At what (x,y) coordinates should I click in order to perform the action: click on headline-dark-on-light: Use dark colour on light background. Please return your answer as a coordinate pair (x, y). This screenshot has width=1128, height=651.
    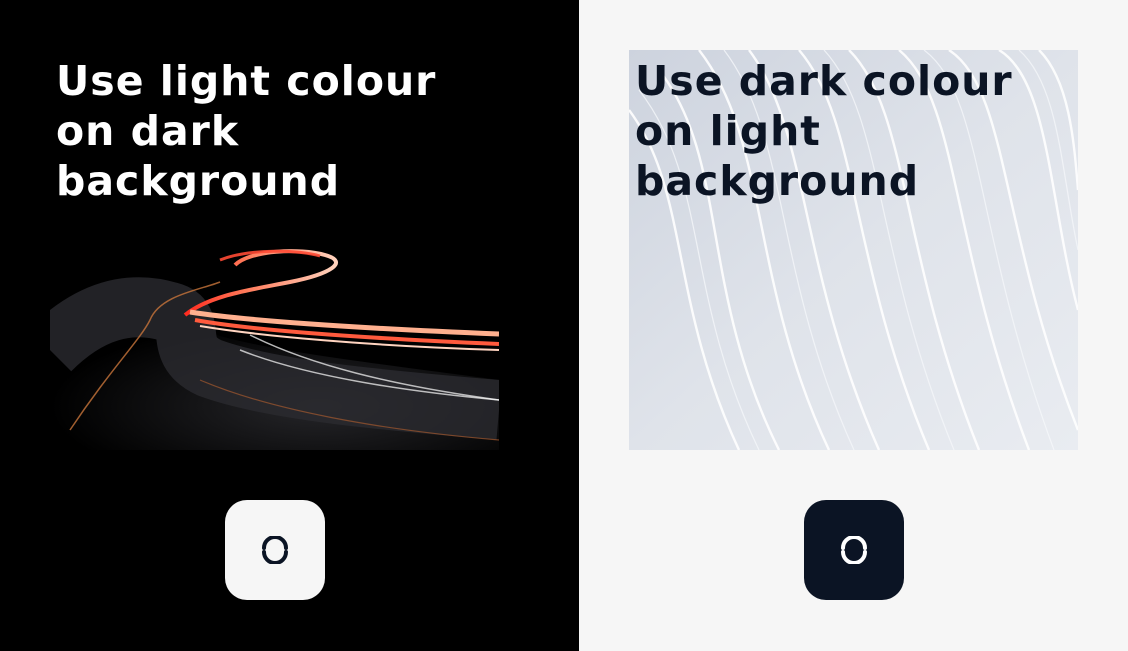
    Looking at the image, I should click on (824, 131).